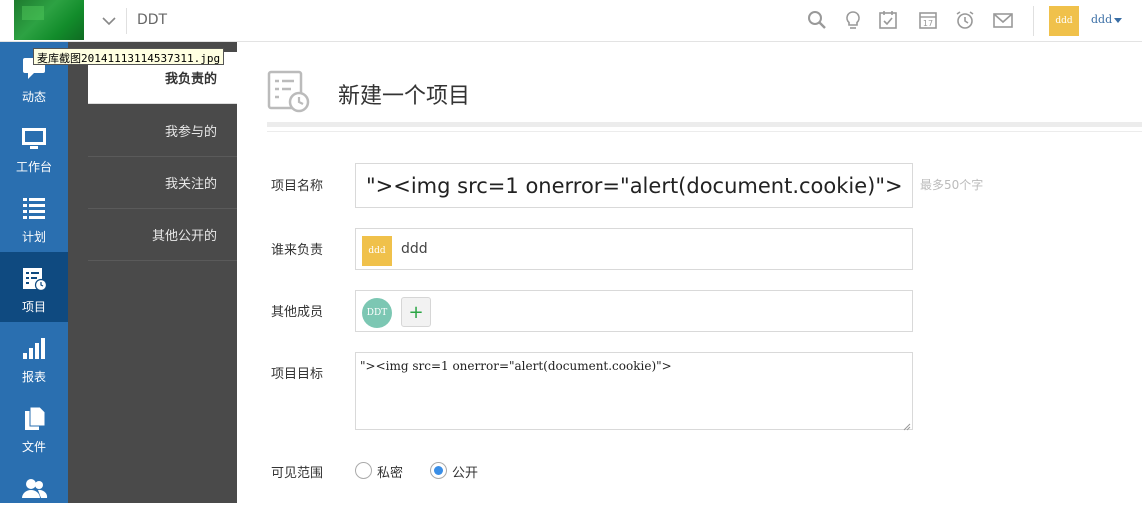 The image size is (1142, 532). What do you see at coordinates (390, 471) in the screenshot?
I see `visibility-private-label: 私密` at bounding box center [390, 471].